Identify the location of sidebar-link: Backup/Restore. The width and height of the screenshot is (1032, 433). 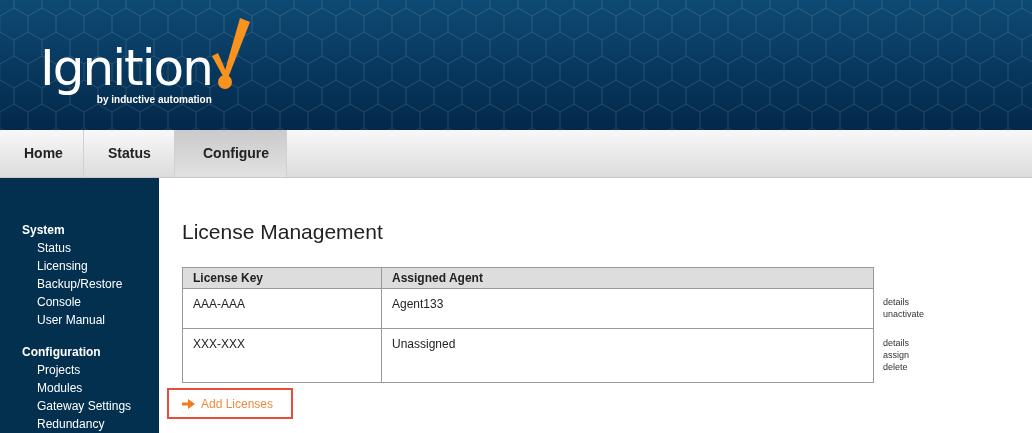
(72, 284).